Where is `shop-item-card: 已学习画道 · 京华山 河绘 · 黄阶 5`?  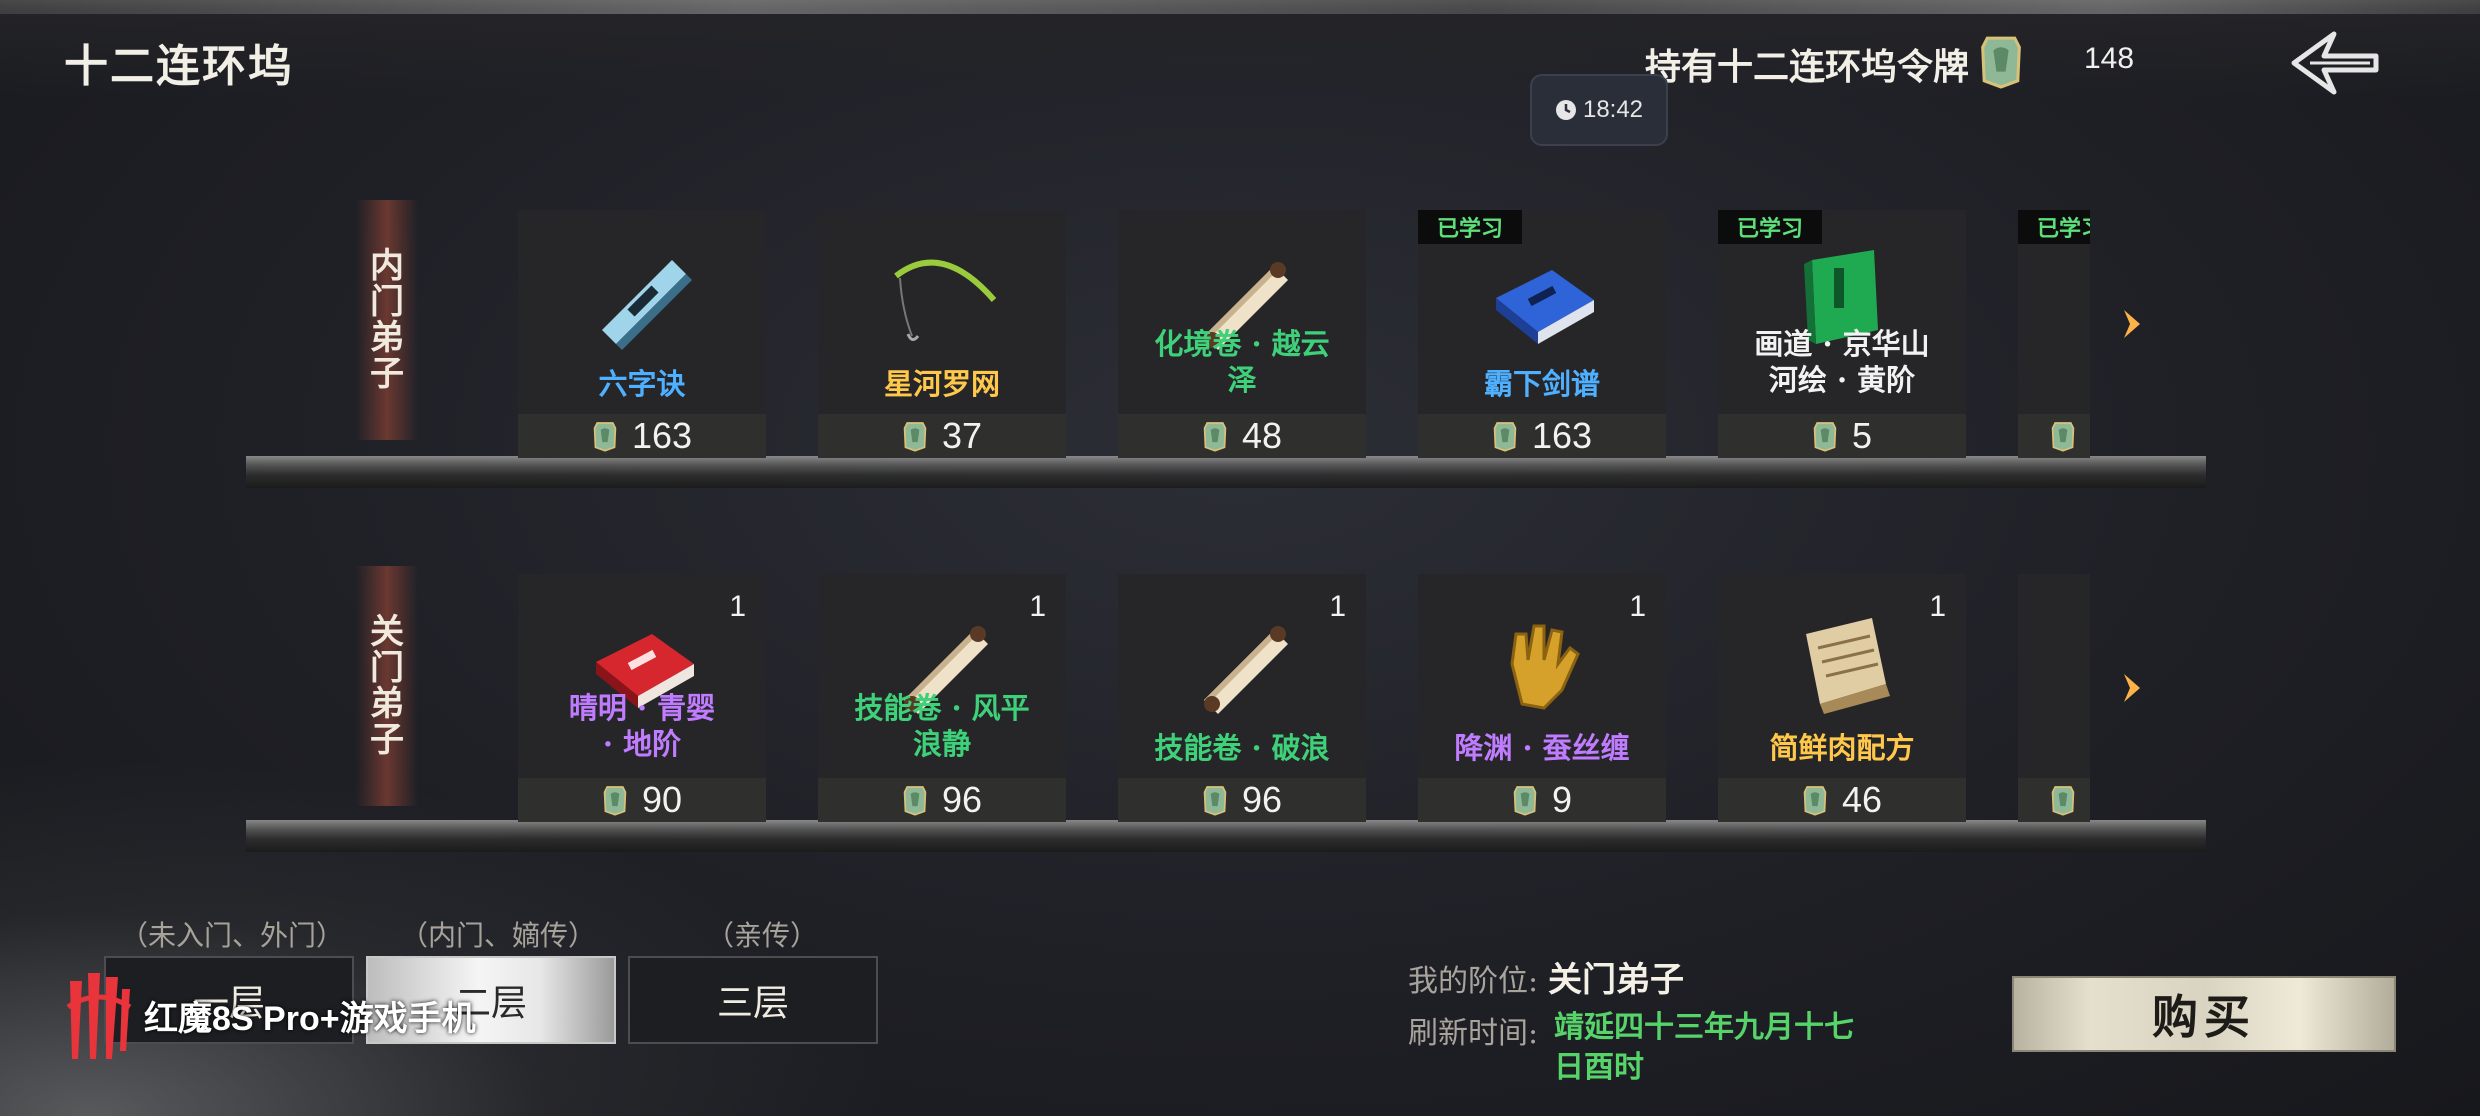 shop-item-card: 已学习画道 · 京华山 河绘 · 黄阶 5 is located at coordinates (1842, 334).